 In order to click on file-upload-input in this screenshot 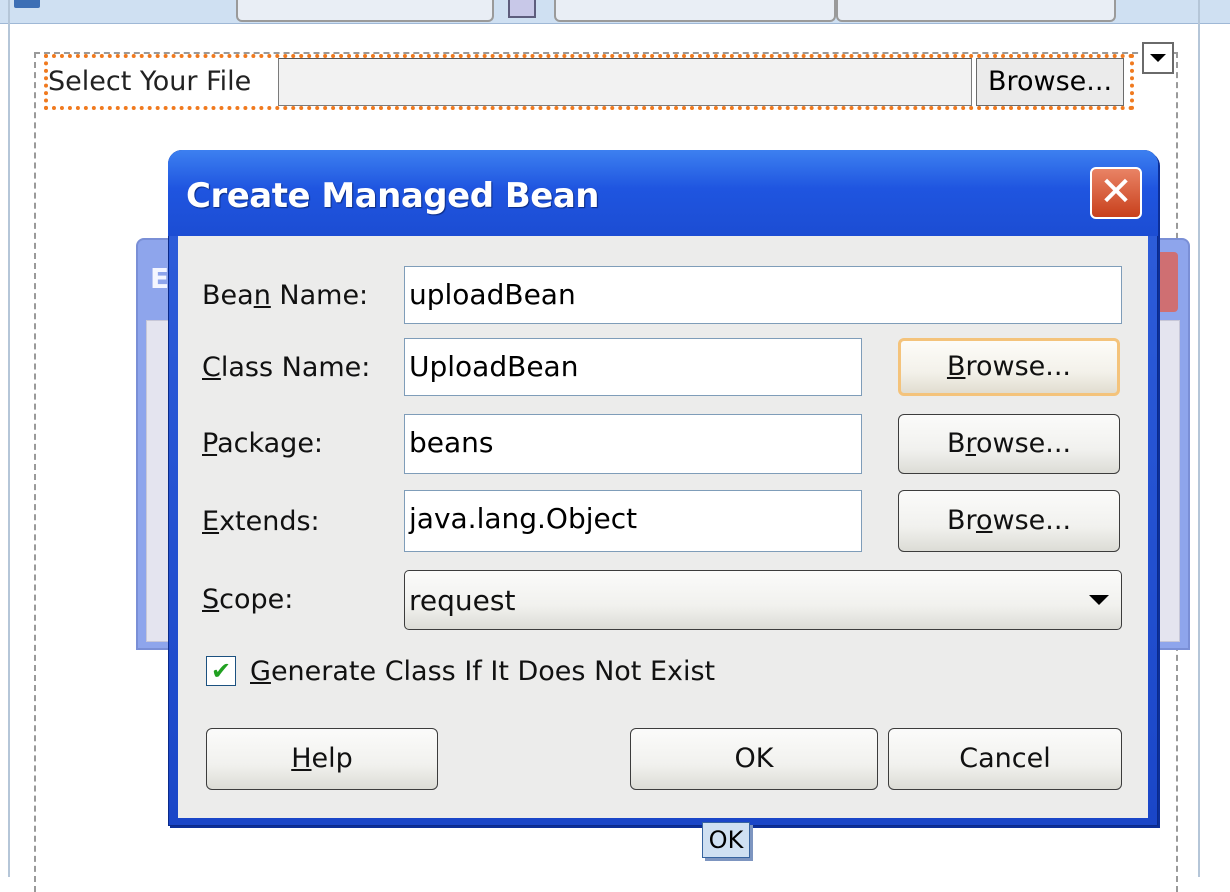, I will do `click(625, 82)`.